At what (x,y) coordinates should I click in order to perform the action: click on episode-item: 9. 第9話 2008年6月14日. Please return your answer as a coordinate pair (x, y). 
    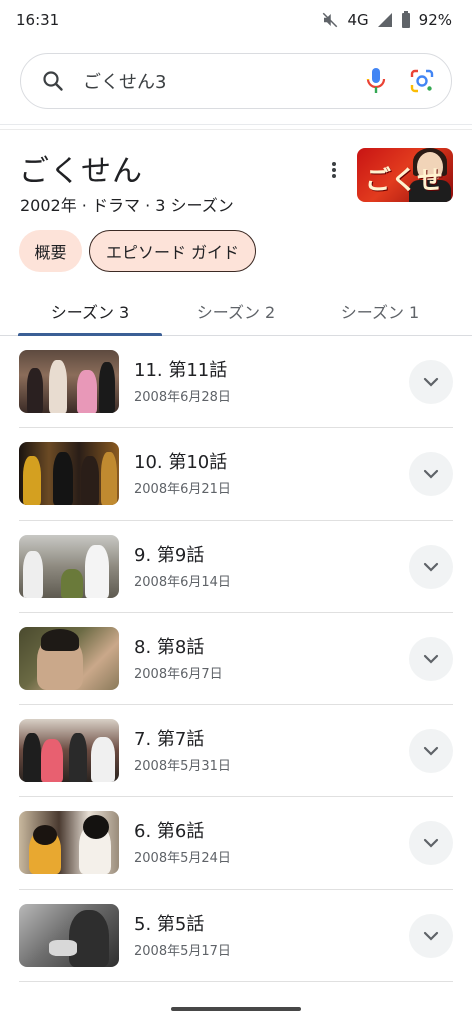
    Looking at the image, I should click on (236, 567).